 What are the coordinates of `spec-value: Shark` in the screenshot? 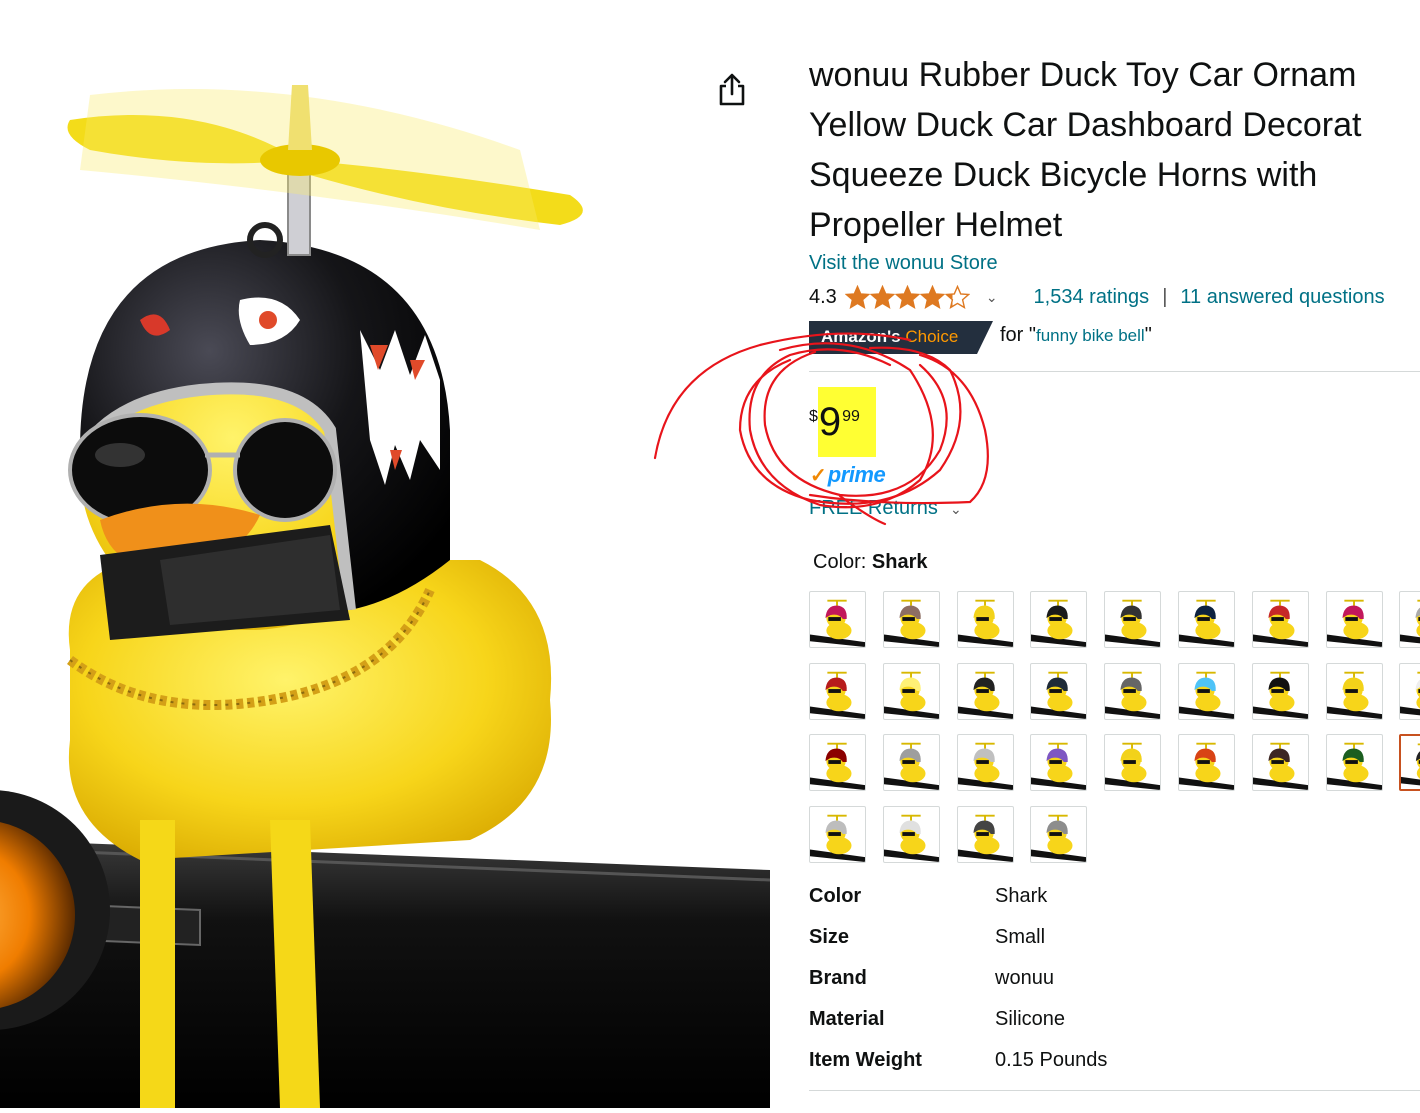 It's located at (1021, 896).